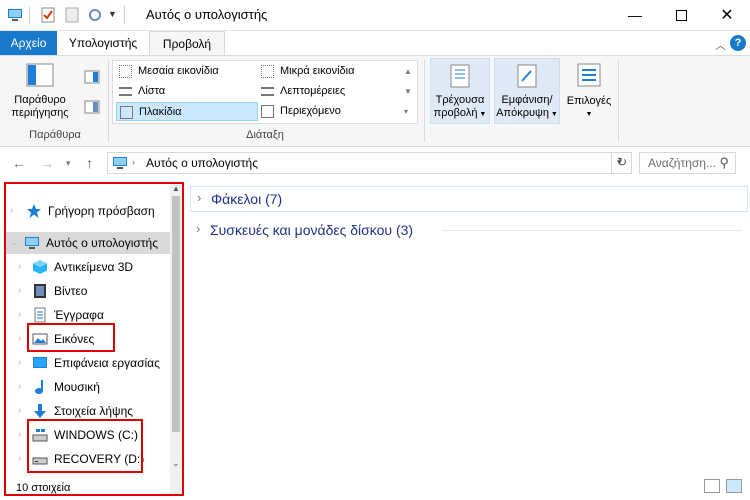 Image resolution: width=750 pixels, height=500 pixels. Describe the element at coordinates (469, 199) in the screenshot. I see `group-header-folders: › Φάκελοι (7)` at that location.